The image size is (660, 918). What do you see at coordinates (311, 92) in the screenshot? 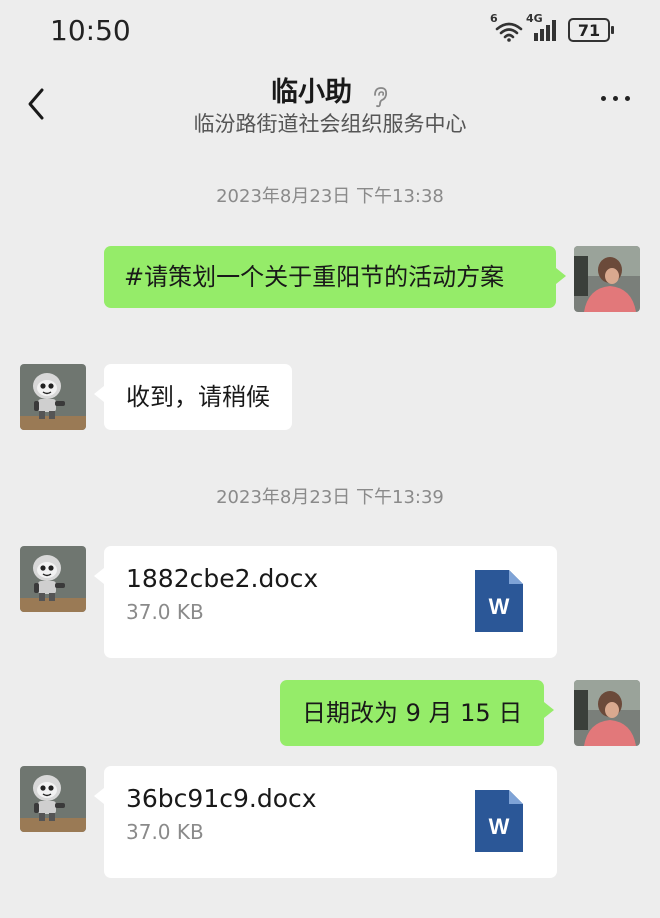
I see `chat-title: 临小助` at bounding box center [311, 92].